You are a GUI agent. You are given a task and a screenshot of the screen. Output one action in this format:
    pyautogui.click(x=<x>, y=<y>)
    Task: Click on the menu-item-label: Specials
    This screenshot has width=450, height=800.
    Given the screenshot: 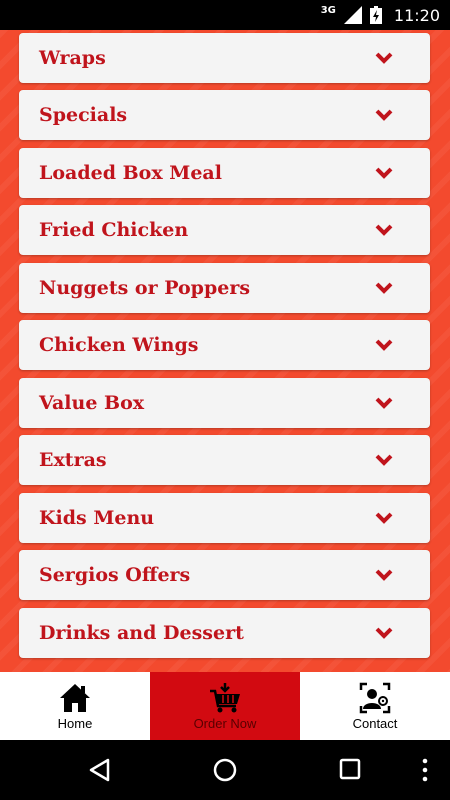 What is the action you would take?
    pyautogui.click(x=83, y=115)
    